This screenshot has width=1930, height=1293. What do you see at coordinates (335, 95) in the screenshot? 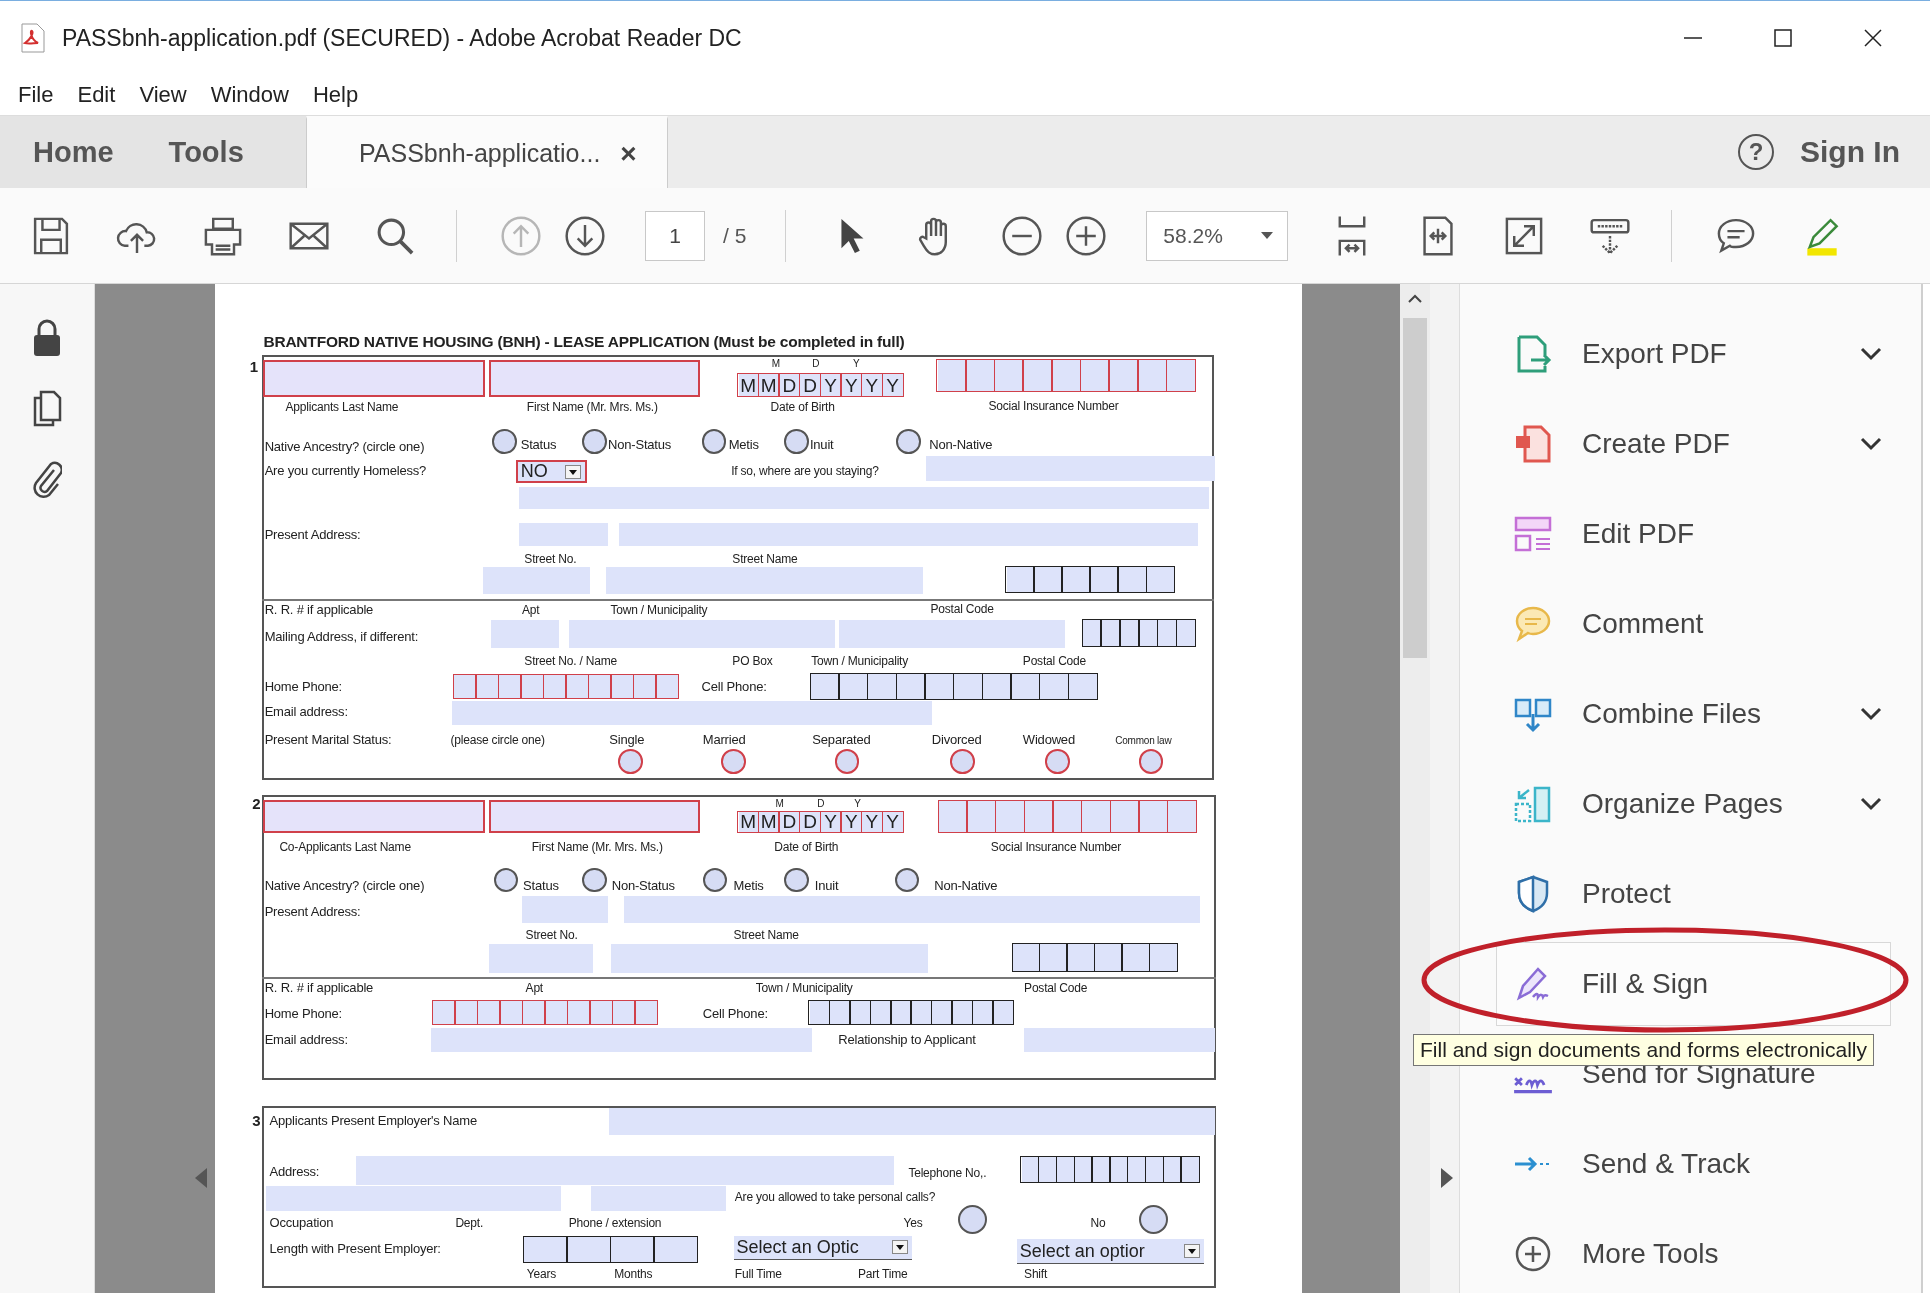
I see `menu-item: Help` at bounding box center [335, 95].